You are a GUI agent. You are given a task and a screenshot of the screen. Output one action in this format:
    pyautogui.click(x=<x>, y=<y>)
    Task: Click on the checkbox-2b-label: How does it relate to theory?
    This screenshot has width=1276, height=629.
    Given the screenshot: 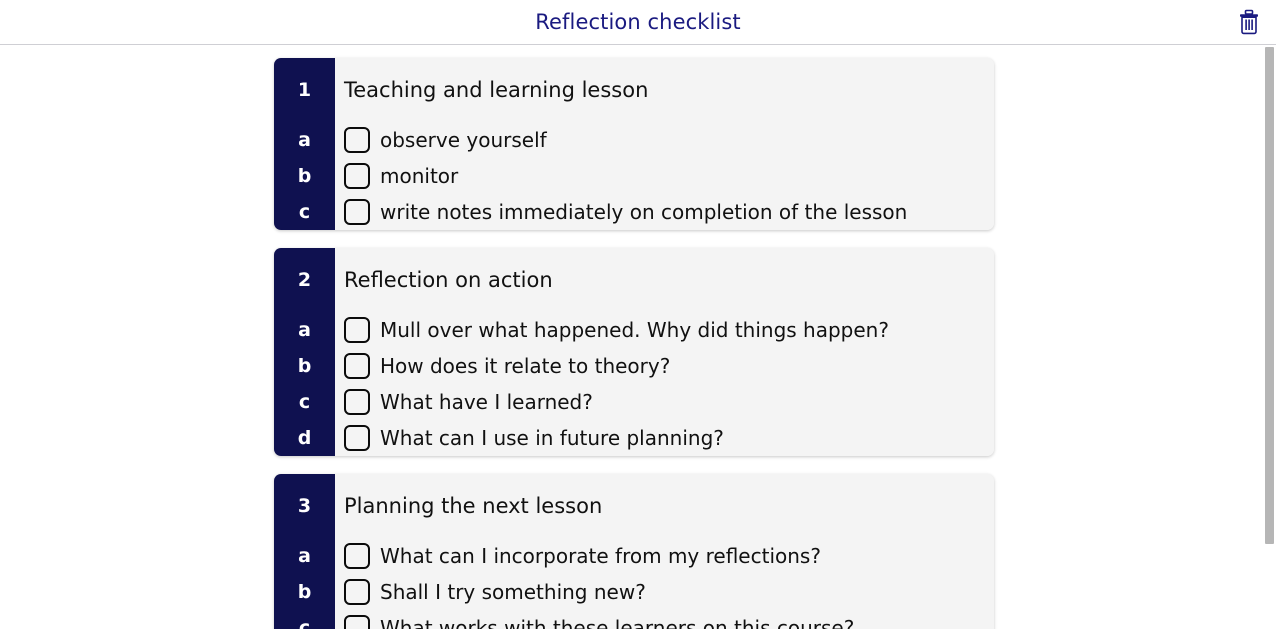 What is the action you would take?
    pyautogui.click(x=525, y=366)
    